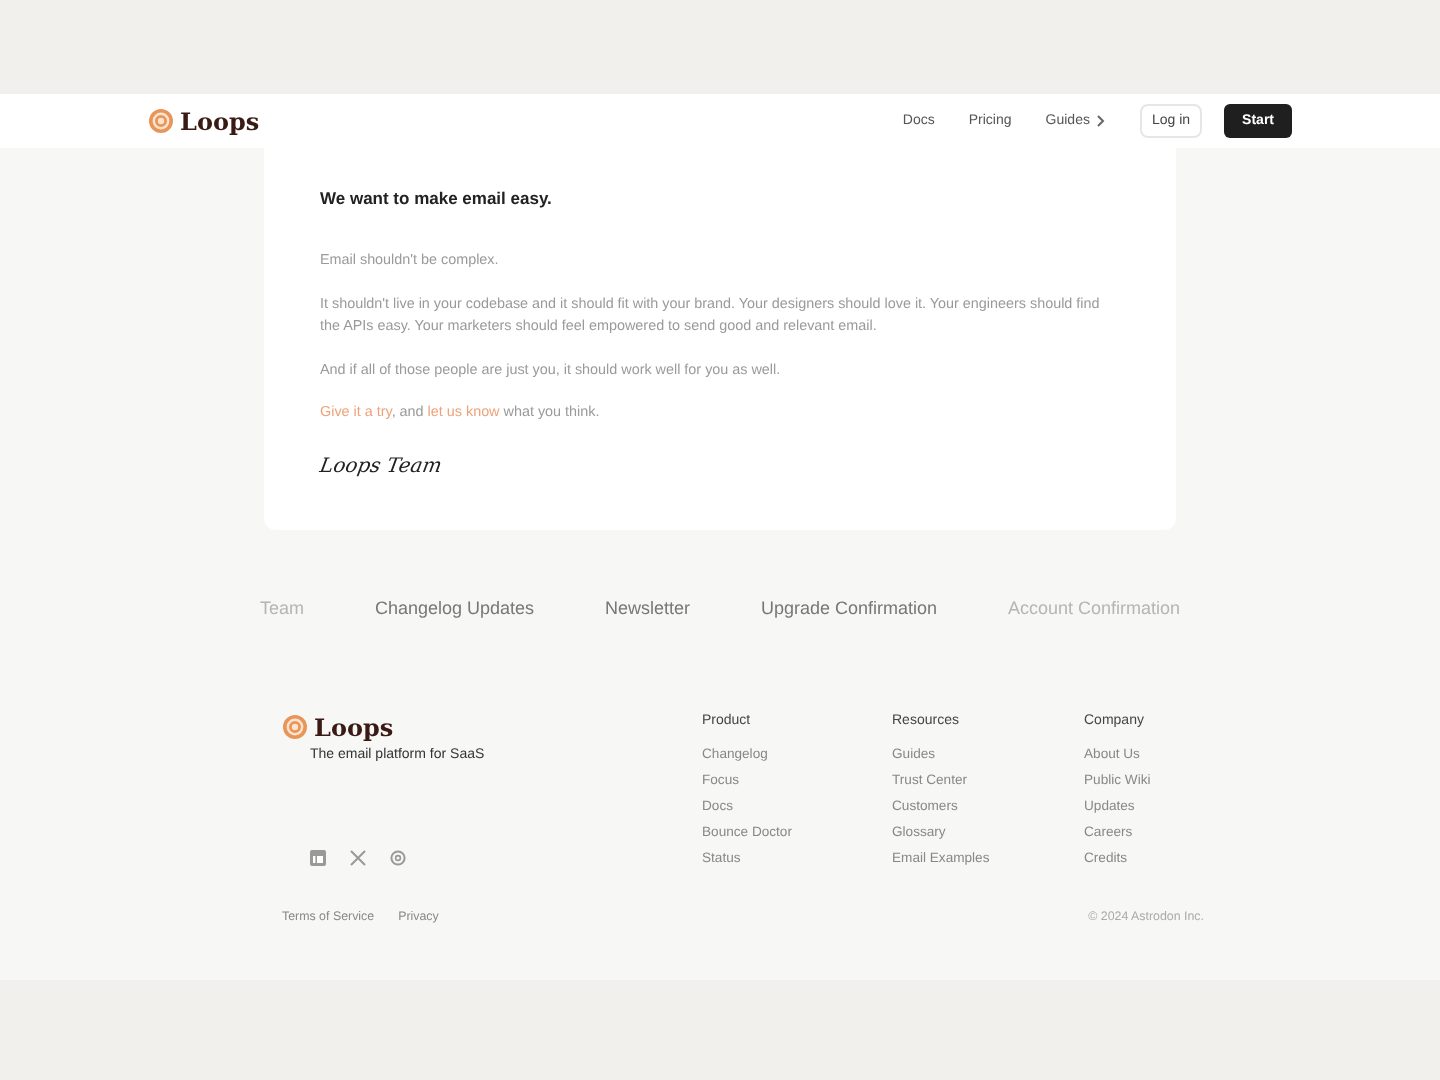 The image size is (1440, 1080). Describe the element at coordinates (647, 607) in the screenshot. I see `template-link: Newsletter` at that location.